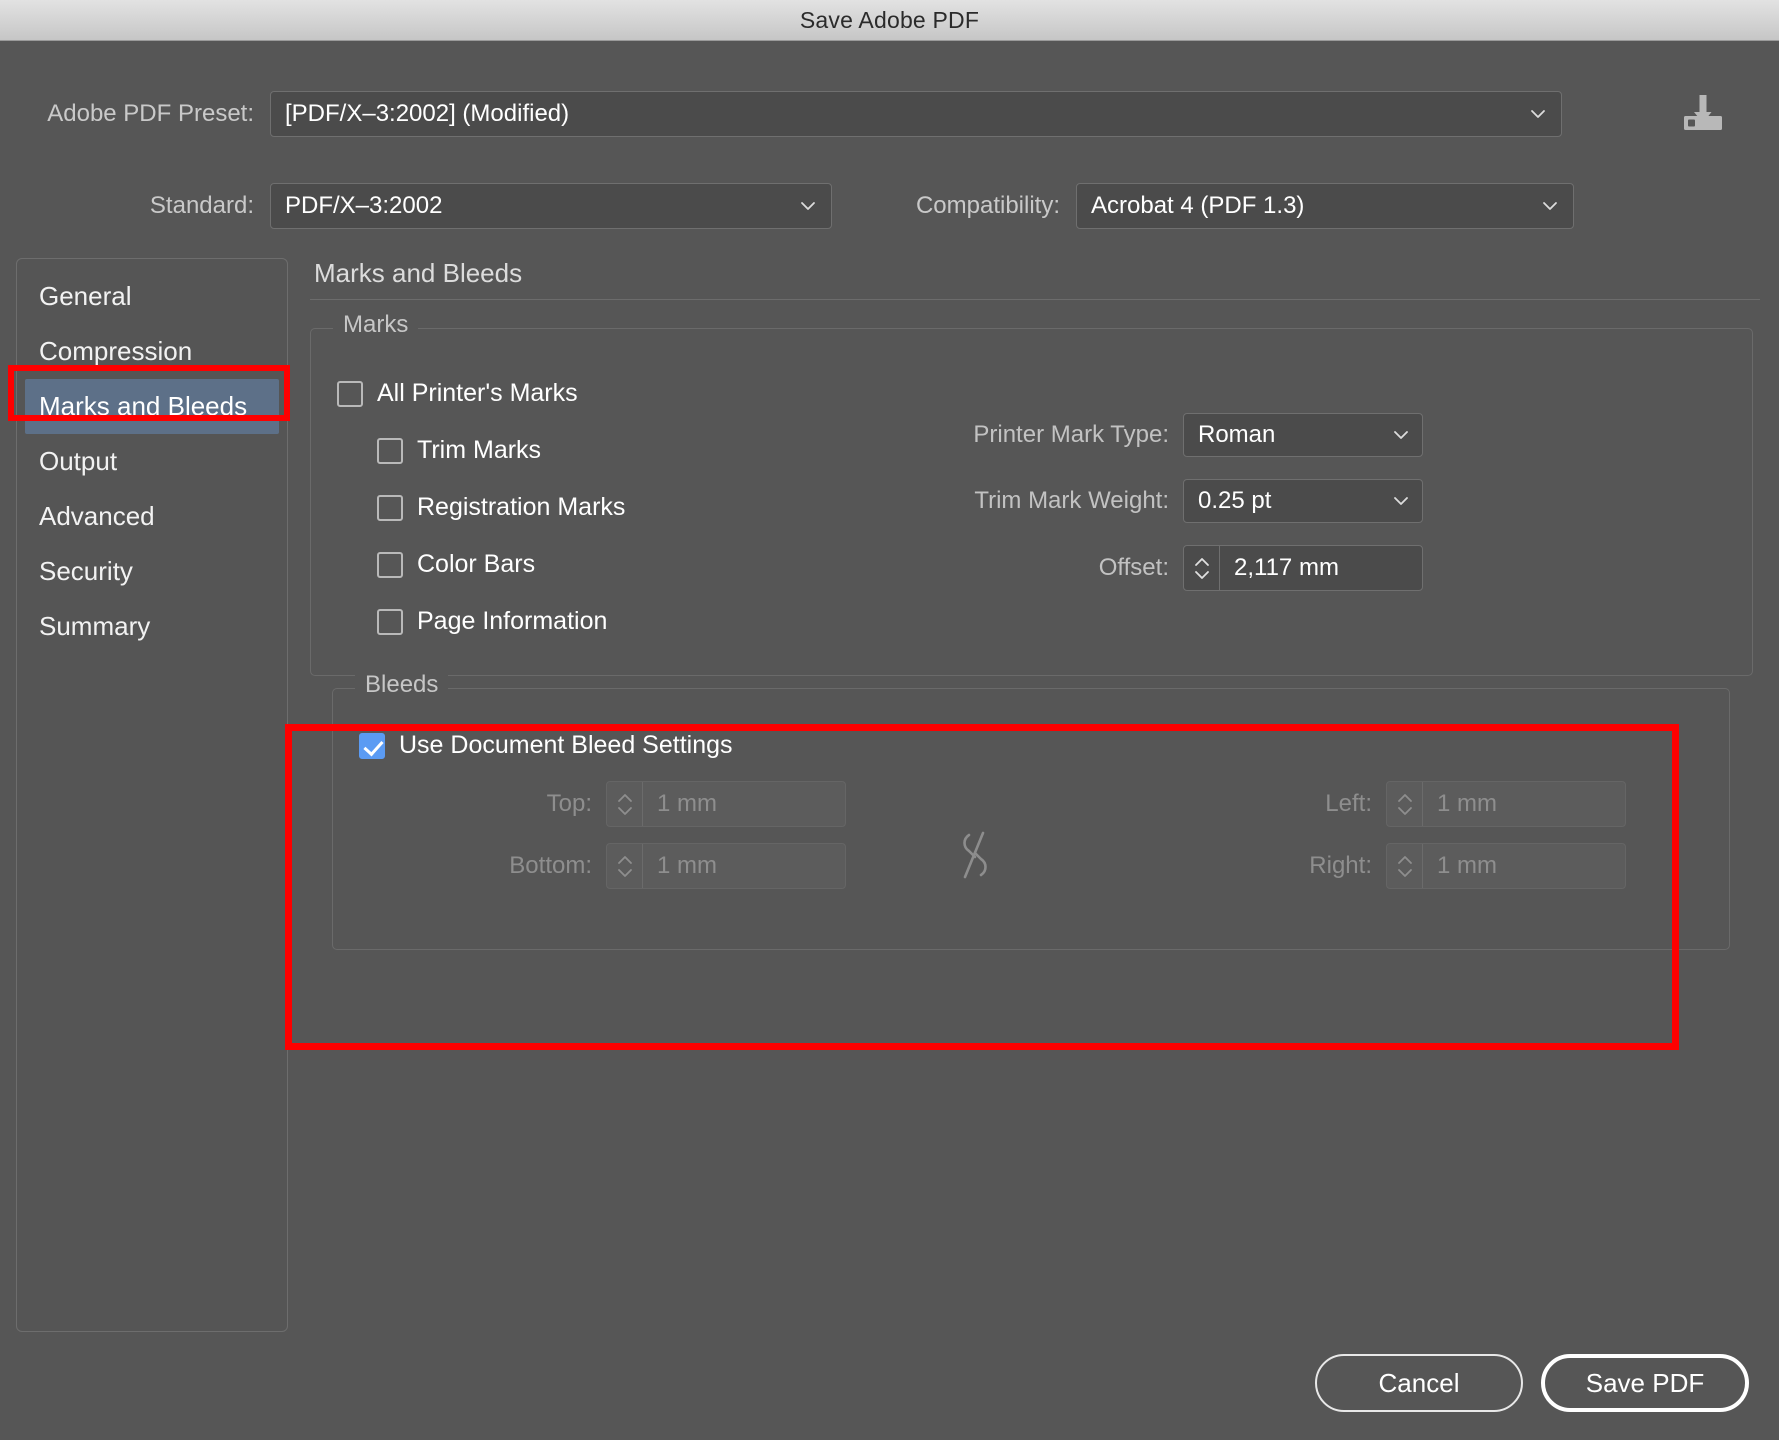  What do you see at coordinates (1071, 434) in the screenshot?
I see `printer-mark-type-label: Printer Mark Type:` at bounding box center [1071, 434].